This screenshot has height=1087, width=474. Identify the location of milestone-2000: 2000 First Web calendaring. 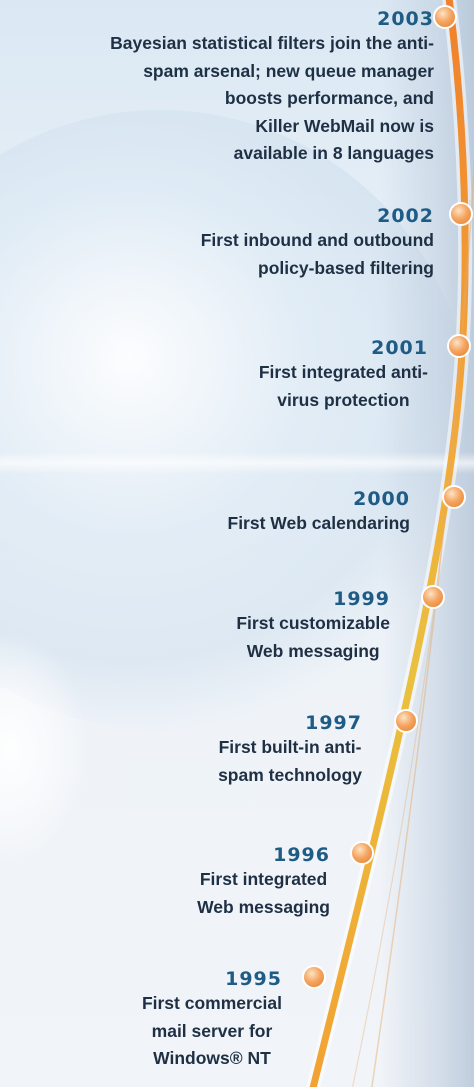
(319, 513).